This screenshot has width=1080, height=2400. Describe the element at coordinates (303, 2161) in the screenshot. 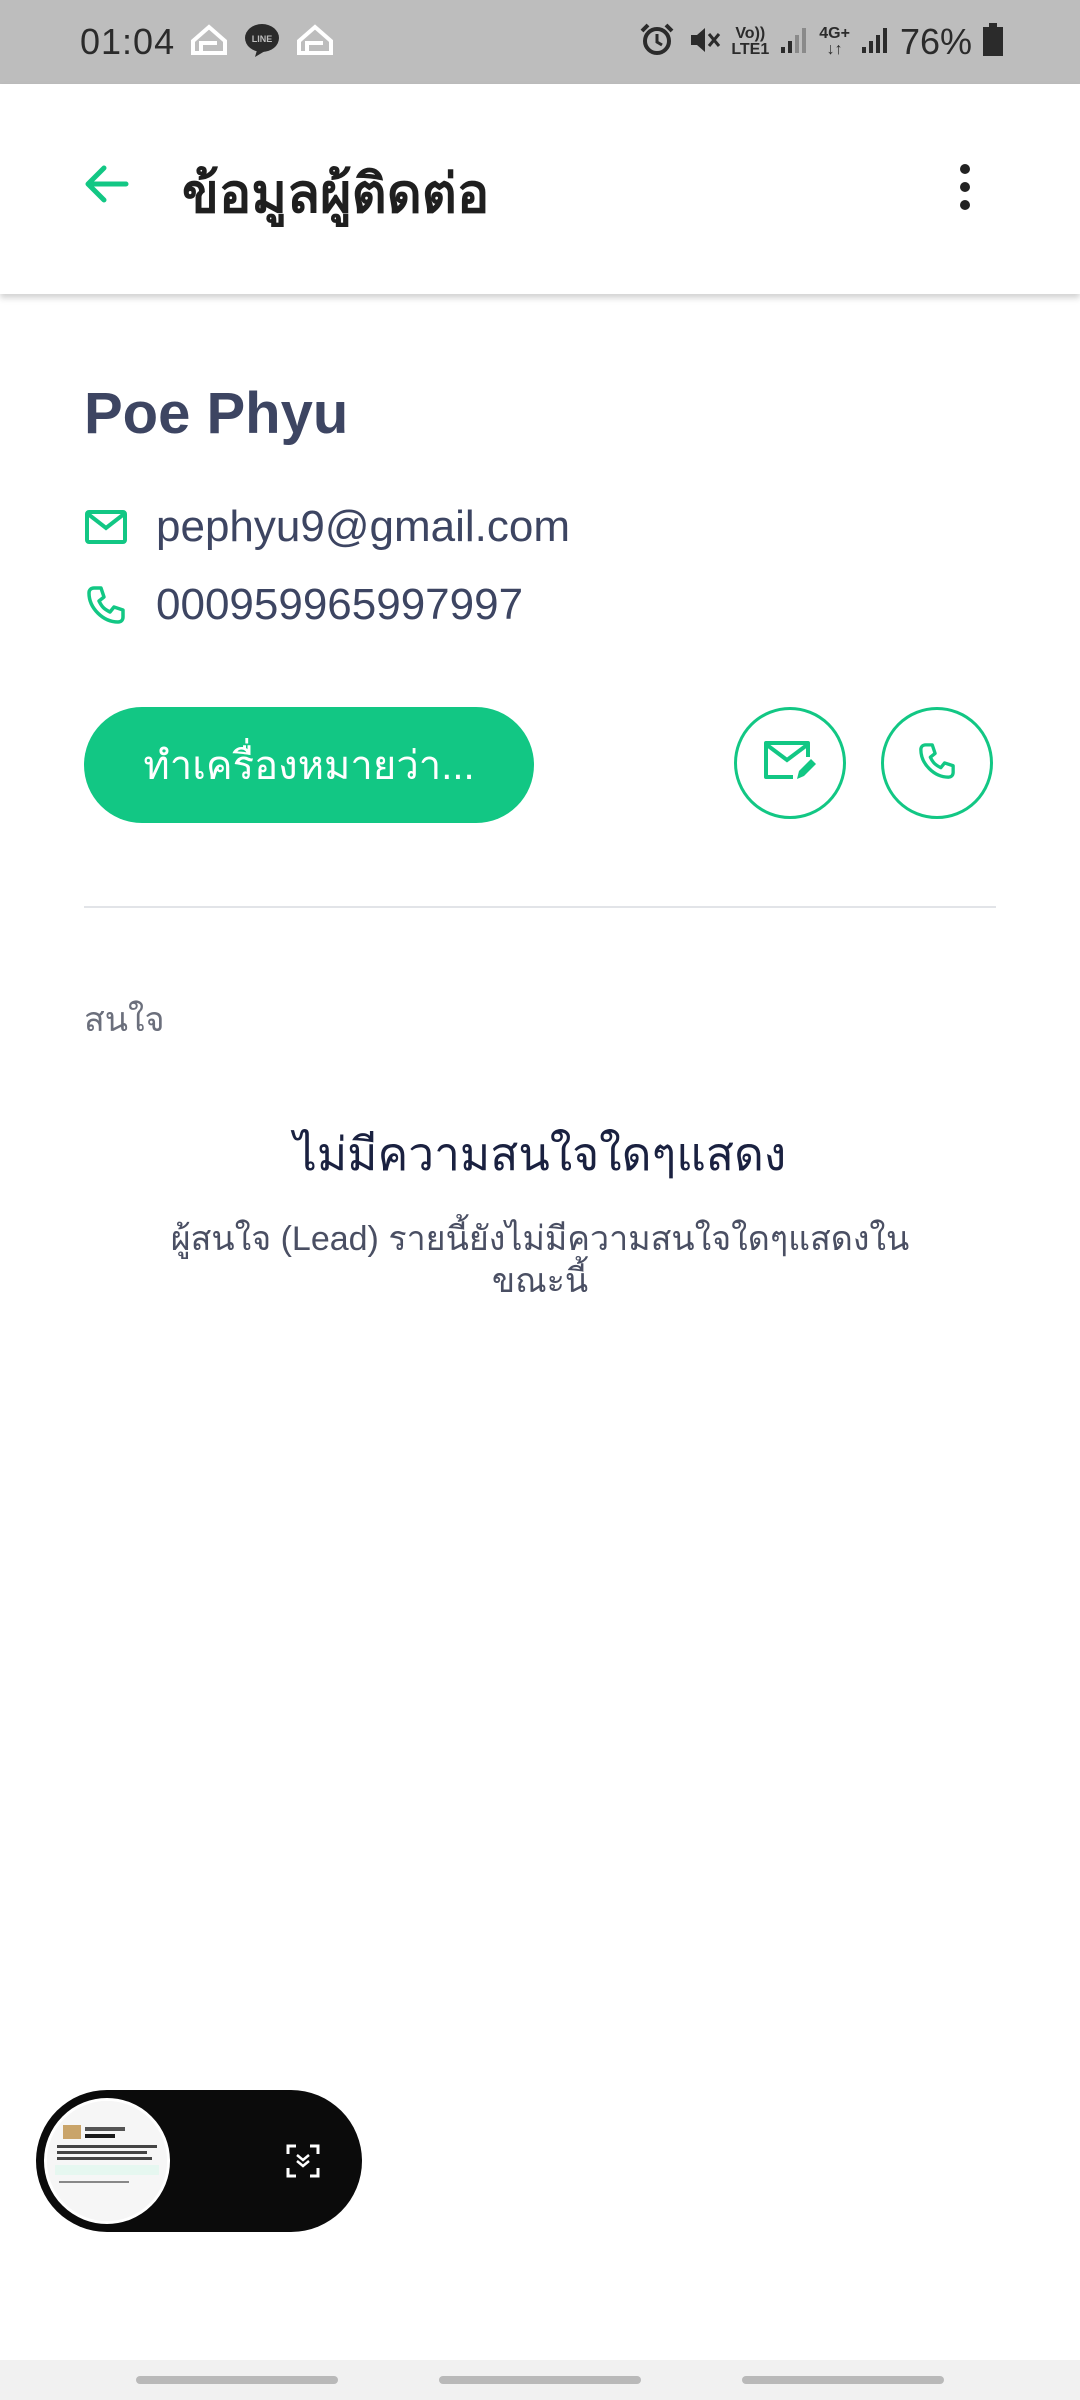

I see `expand-icon` at that location.